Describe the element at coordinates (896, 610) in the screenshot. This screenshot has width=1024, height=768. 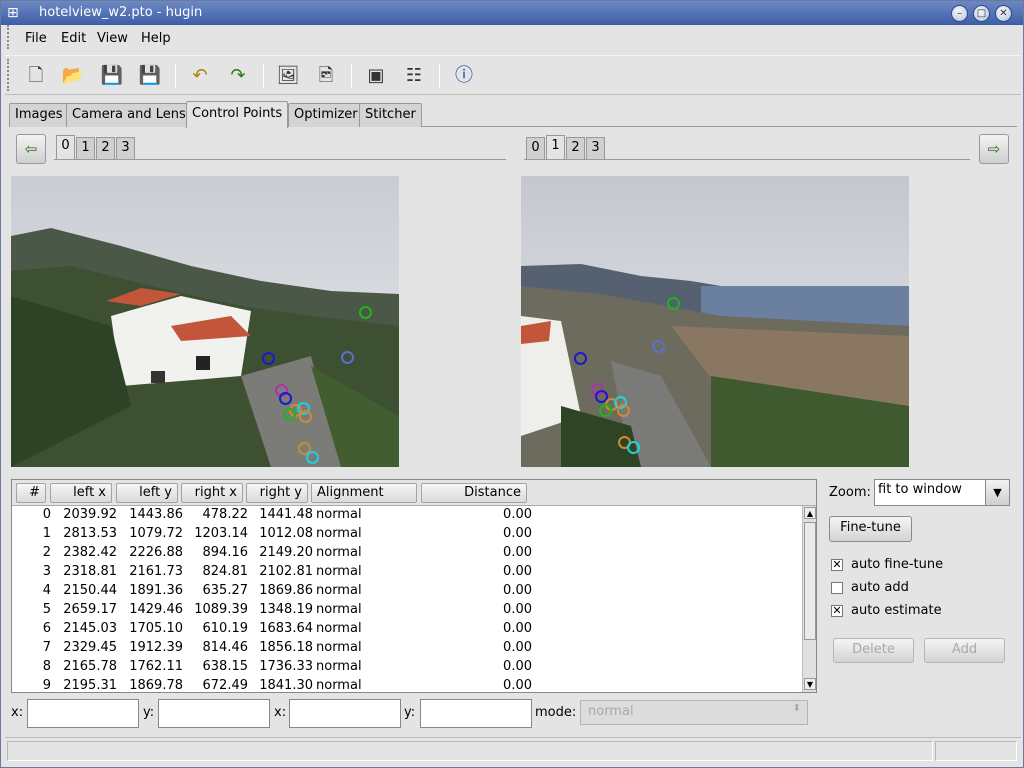
I see `auto-estimate-label: auto estimate` at that location.